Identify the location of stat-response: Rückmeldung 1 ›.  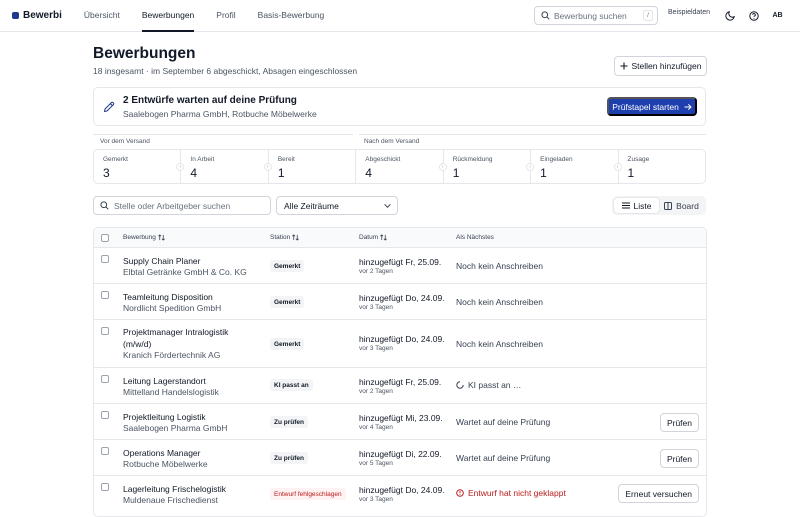
(489, 166).